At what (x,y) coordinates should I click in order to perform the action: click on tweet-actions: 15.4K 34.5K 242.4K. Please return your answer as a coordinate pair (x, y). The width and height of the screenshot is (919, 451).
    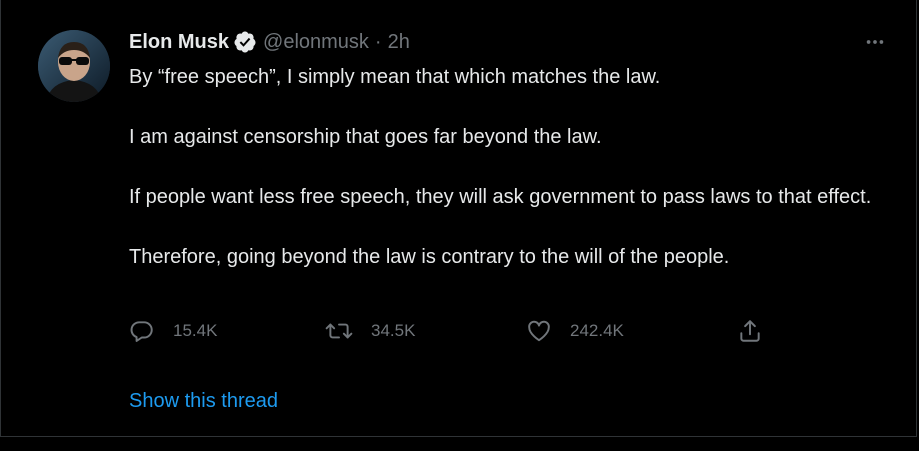
    Looking at the image, I should click on (459, 331).